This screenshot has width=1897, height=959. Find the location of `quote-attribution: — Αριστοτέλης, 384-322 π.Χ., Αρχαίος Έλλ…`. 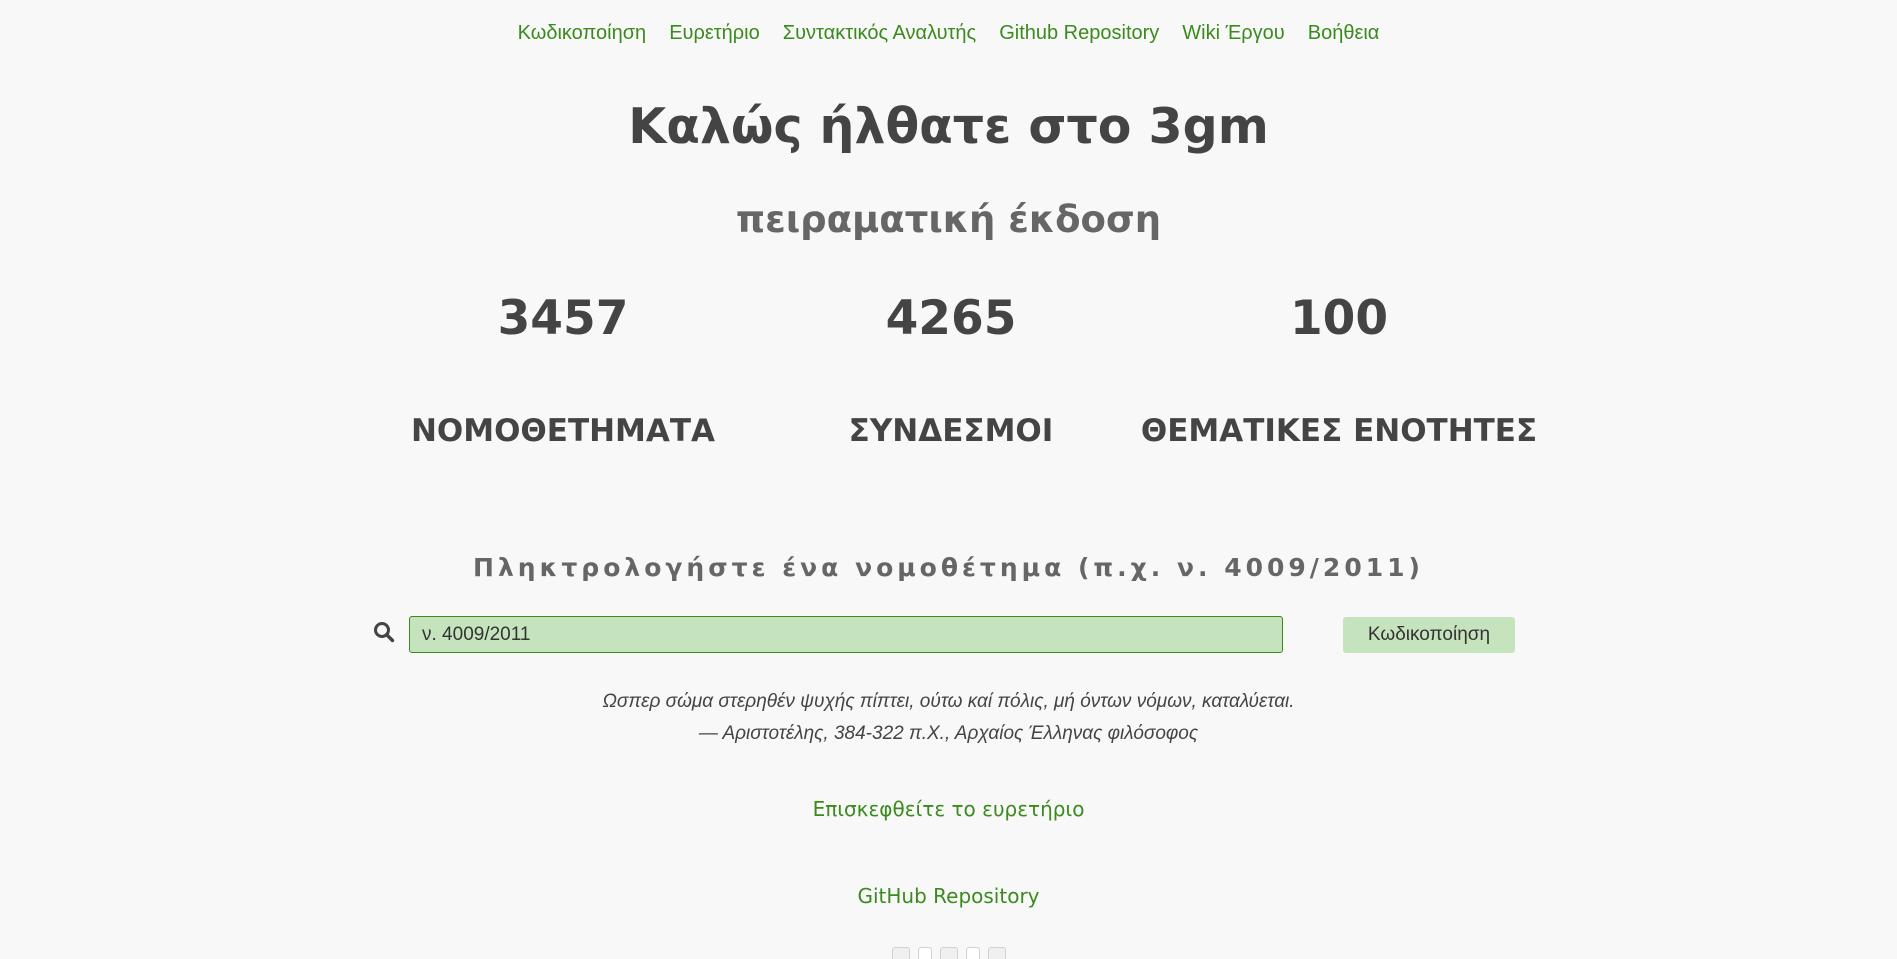

quote-attribution: — Αριστοτέλης, 384-322 π.Χ., Αρχαίος Έλλ… is located at coordinates (948, 733).